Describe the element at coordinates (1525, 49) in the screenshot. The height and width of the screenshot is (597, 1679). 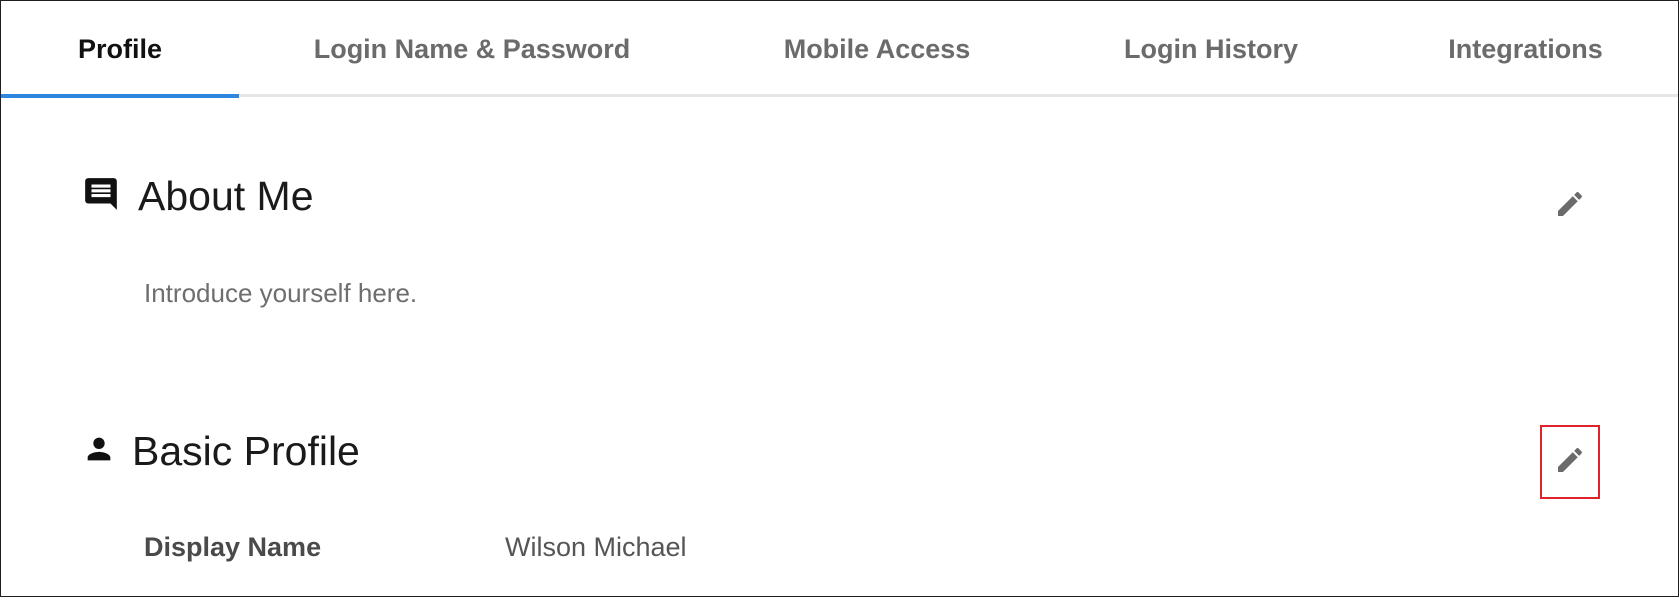
I see `tab-integrations: Integrations` at that location.